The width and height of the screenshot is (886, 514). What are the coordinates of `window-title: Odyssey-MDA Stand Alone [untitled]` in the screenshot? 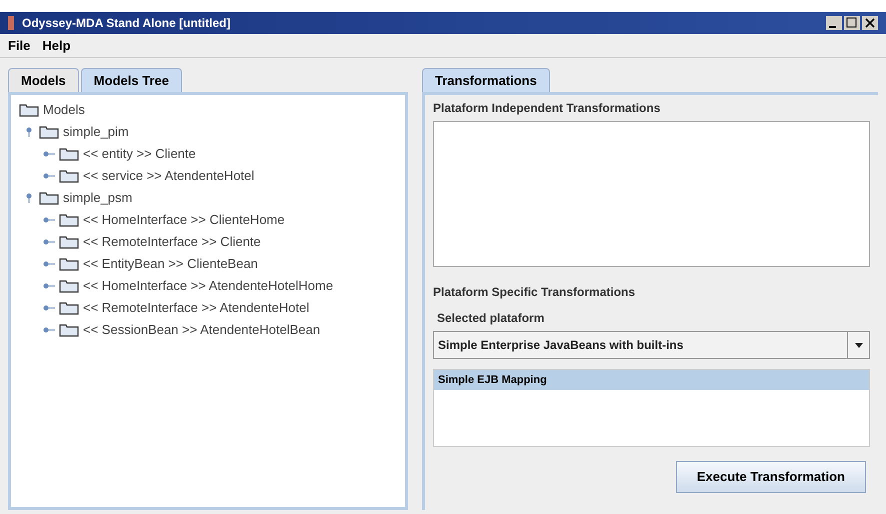 It's located at (127, 23).